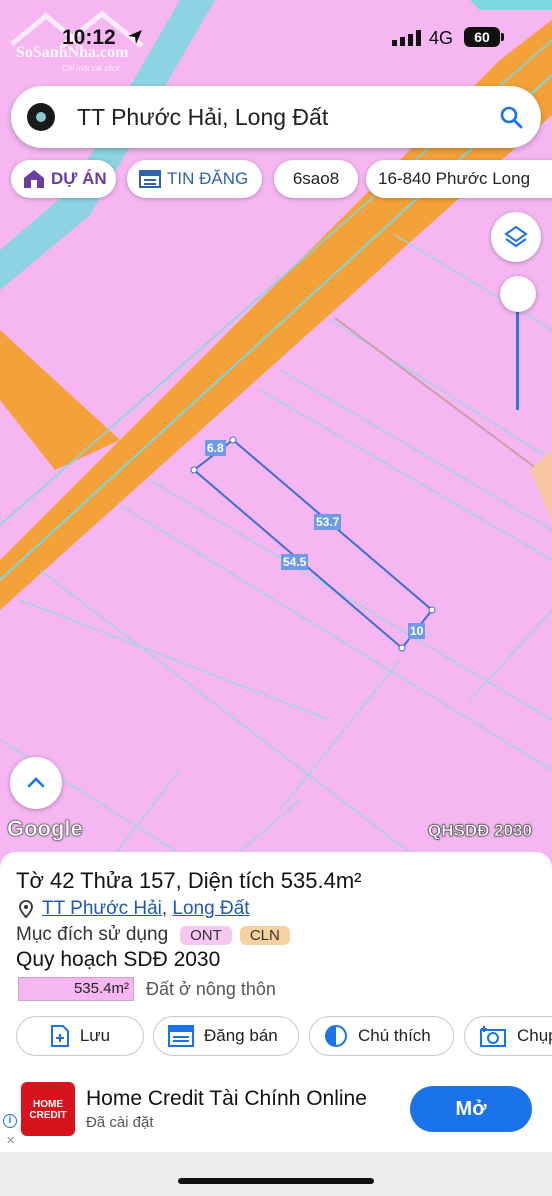 The height and width of the screenshot is (1196, 552). Describe the element at coordinates (79, 178) in the screenshot. I see `chip-label: DỰ ÁN` at that location.